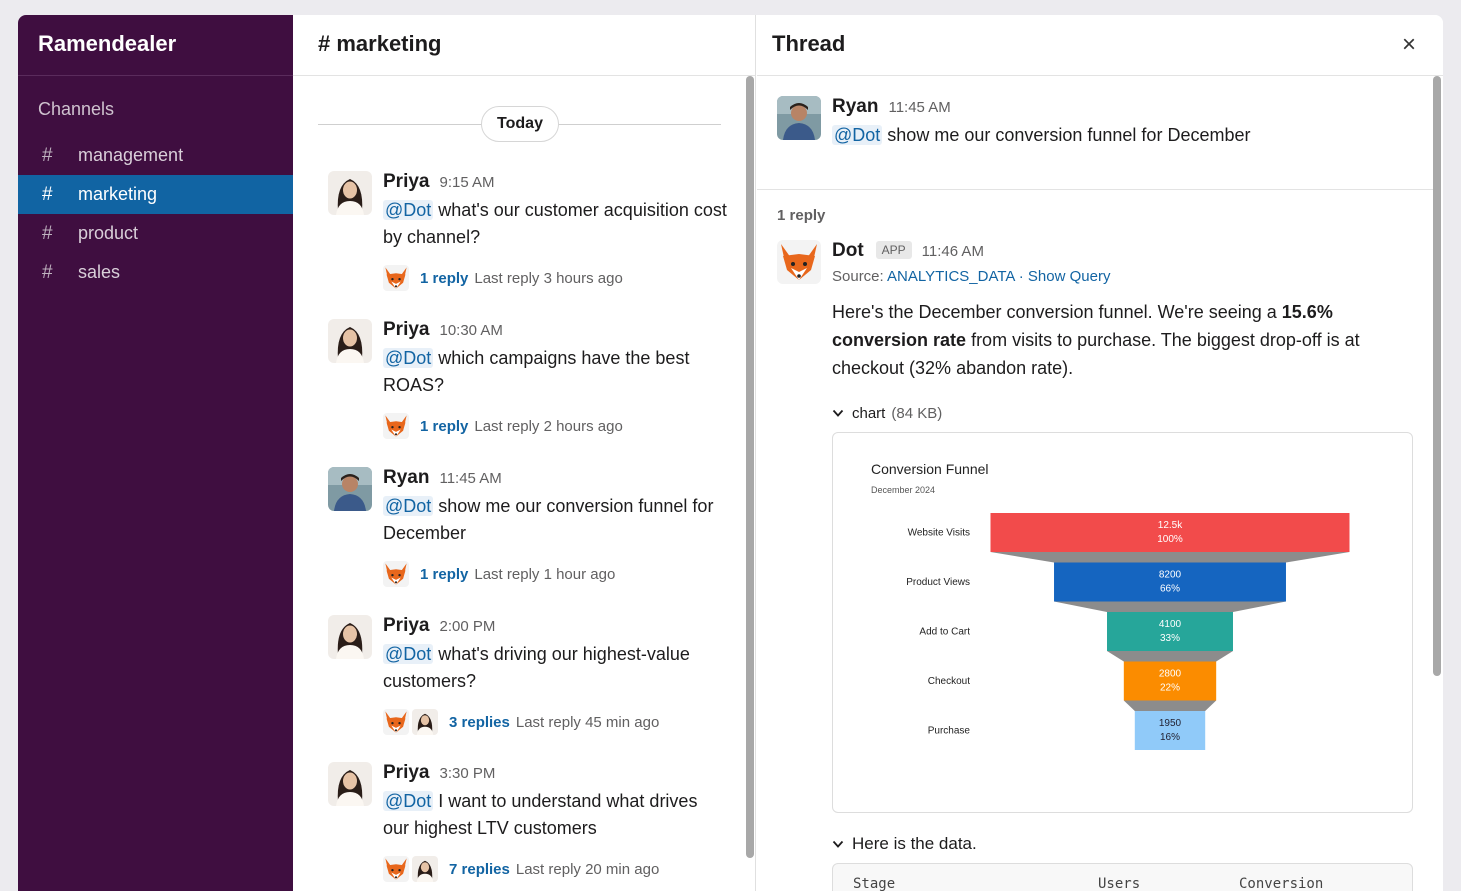 The image size is (1461, 891). I want to click on message-timestamp: 3:30 PM, so click(467, 773).